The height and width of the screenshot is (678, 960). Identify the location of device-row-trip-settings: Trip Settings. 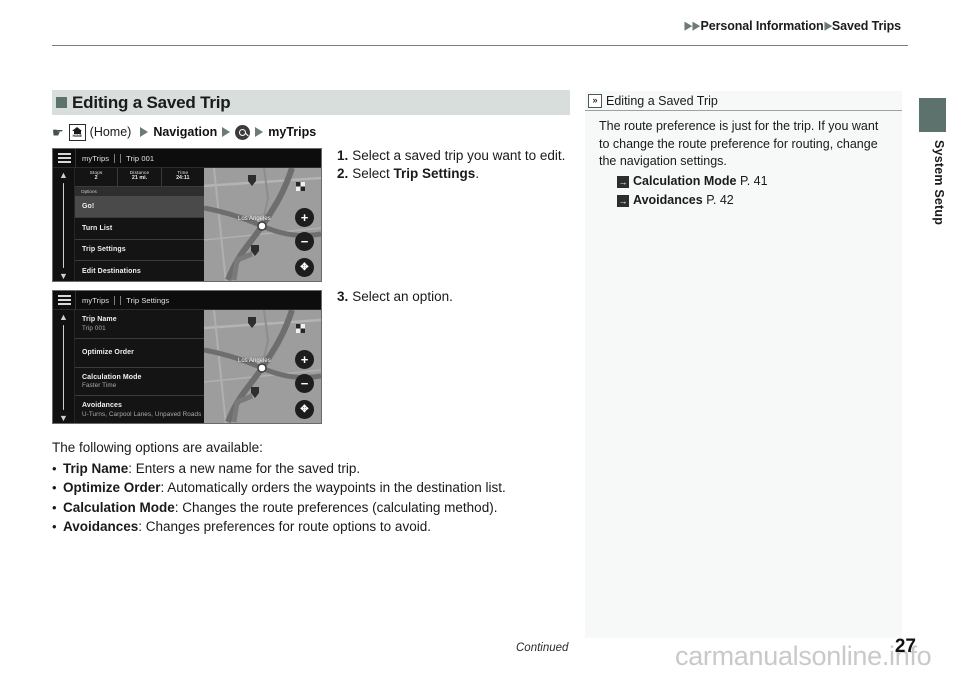
(139, 251).